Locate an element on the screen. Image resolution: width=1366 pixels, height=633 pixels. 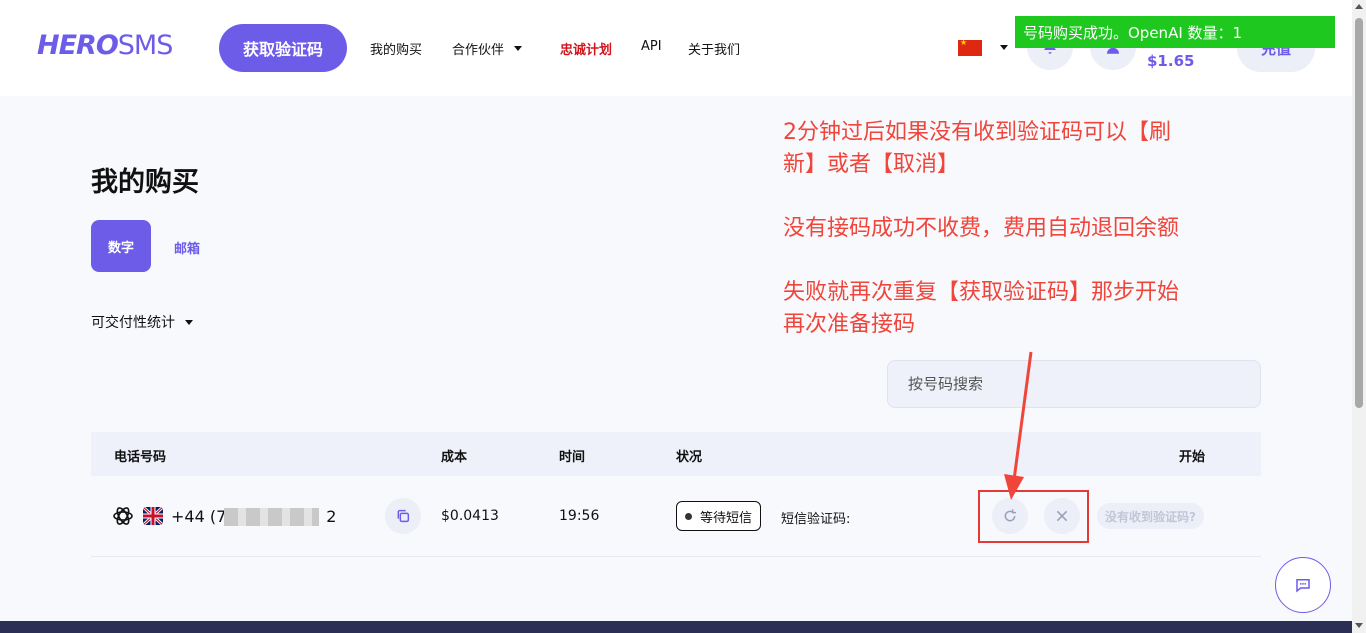
nav-partners: 合作伙伴 is located at coordinates (487, 48).